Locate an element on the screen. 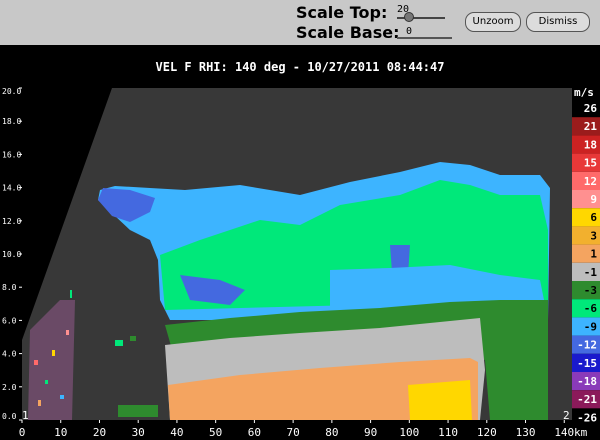 The image size is (600, 440). legend-label: 15 is located at coordinates (590, 163).